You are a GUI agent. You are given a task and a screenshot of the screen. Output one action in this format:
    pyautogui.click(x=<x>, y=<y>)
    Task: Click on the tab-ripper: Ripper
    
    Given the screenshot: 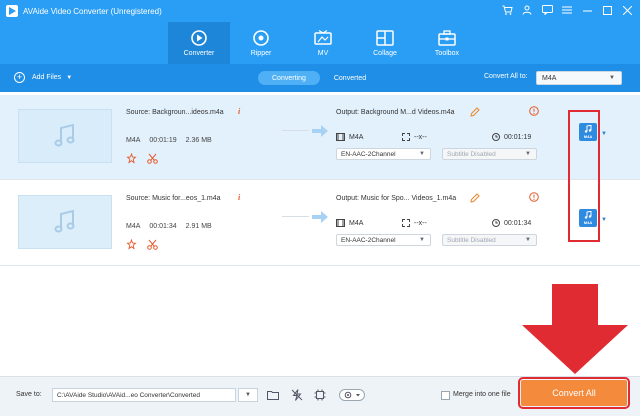 What is the action you would take?
    pyautogui.click(x=261, y=43)
    